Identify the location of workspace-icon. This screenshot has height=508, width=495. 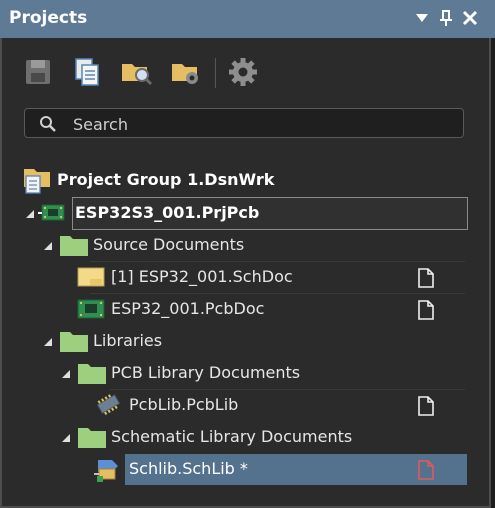
(37, 181).